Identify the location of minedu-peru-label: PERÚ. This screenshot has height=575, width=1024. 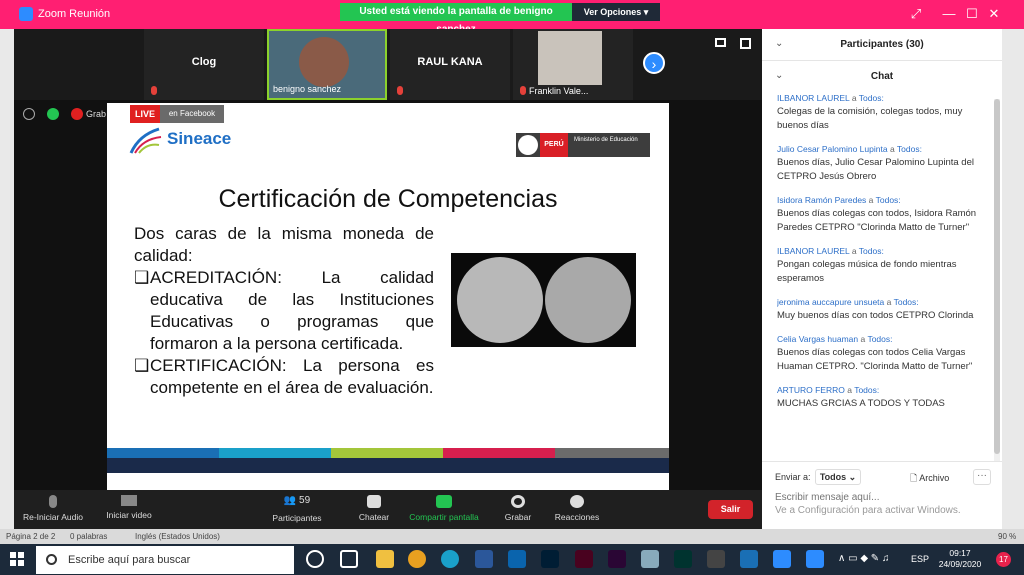
(554, 145).